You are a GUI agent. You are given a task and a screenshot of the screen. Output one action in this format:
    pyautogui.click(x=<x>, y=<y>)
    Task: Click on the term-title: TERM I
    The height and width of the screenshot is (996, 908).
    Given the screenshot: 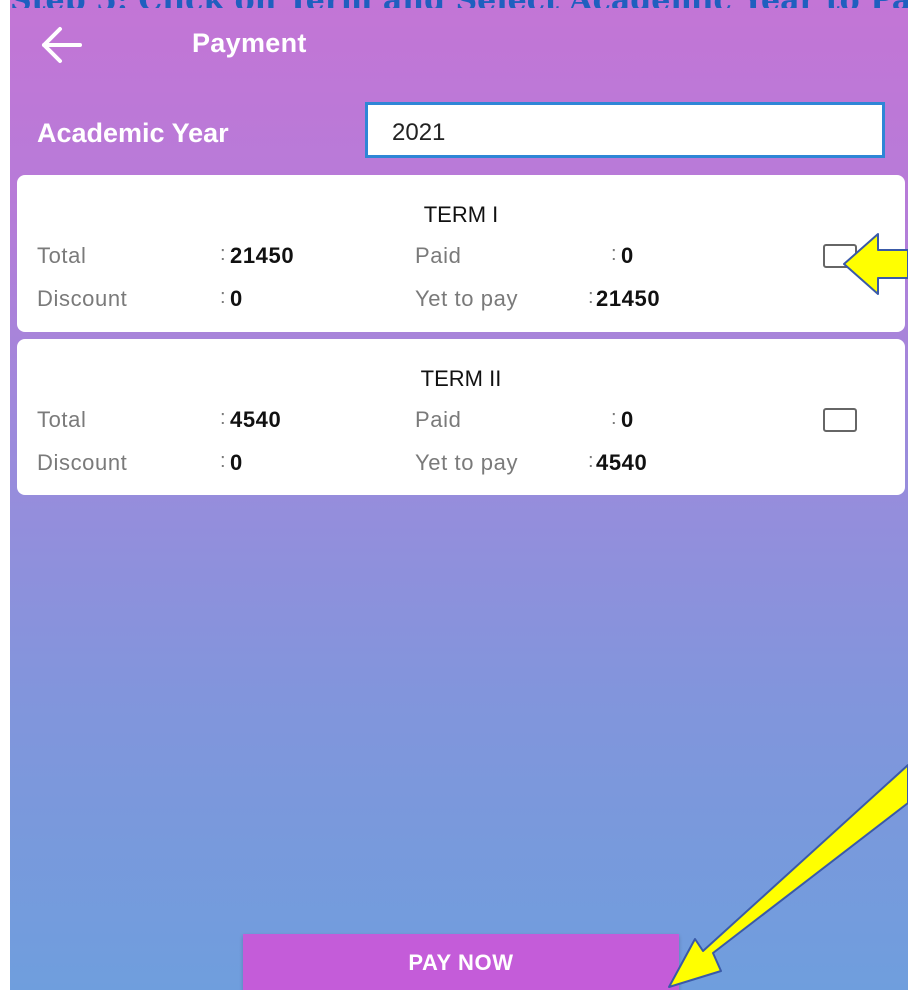 What is the action you would take?
    pyautogui.click(x=461, y=214)
    